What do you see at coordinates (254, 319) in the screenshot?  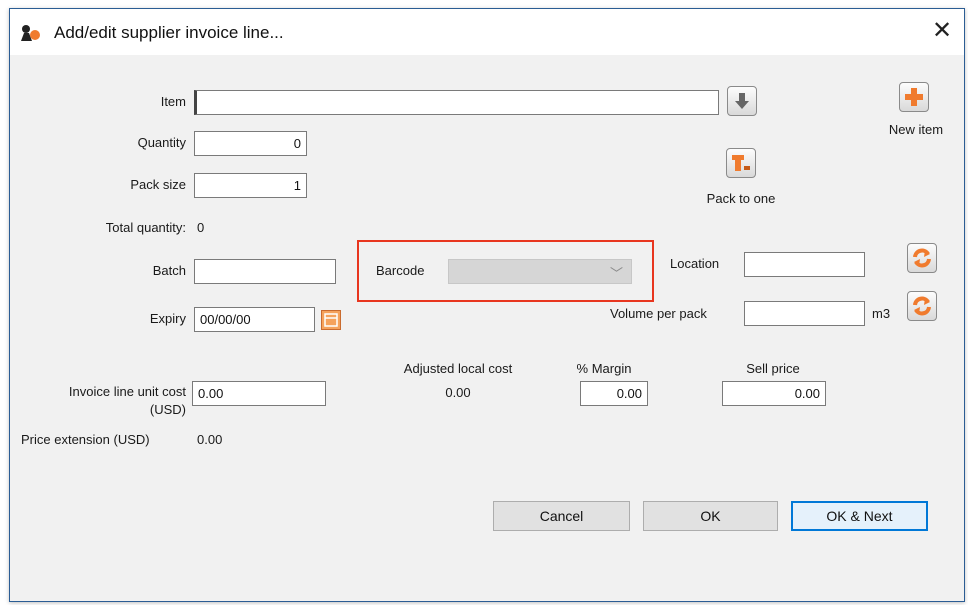 I see `expiry-input` at bounding box center [254, 319].